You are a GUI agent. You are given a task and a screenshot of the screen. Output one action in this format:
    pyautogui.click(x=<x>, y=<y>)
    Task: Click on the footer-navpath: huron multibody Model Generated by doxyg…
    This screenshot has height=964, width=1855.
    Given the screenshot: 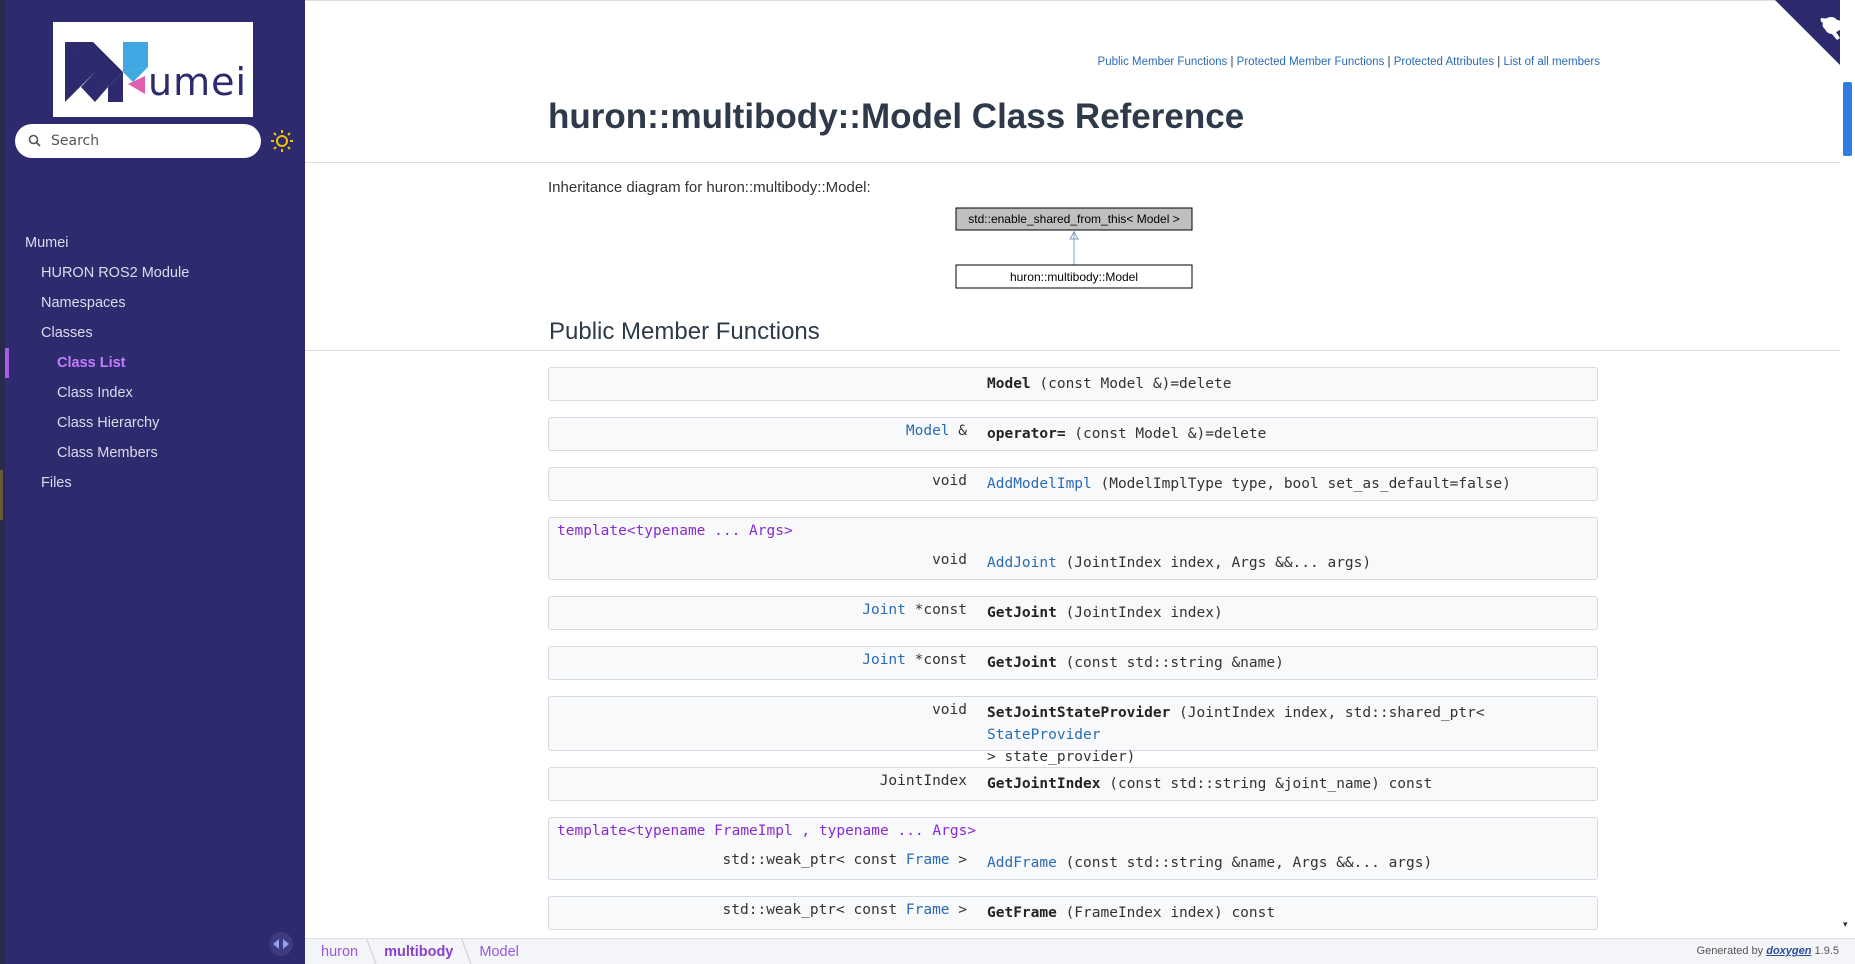 What is the action you would take?
    pyautogui.click(x=1080, y=951)
    